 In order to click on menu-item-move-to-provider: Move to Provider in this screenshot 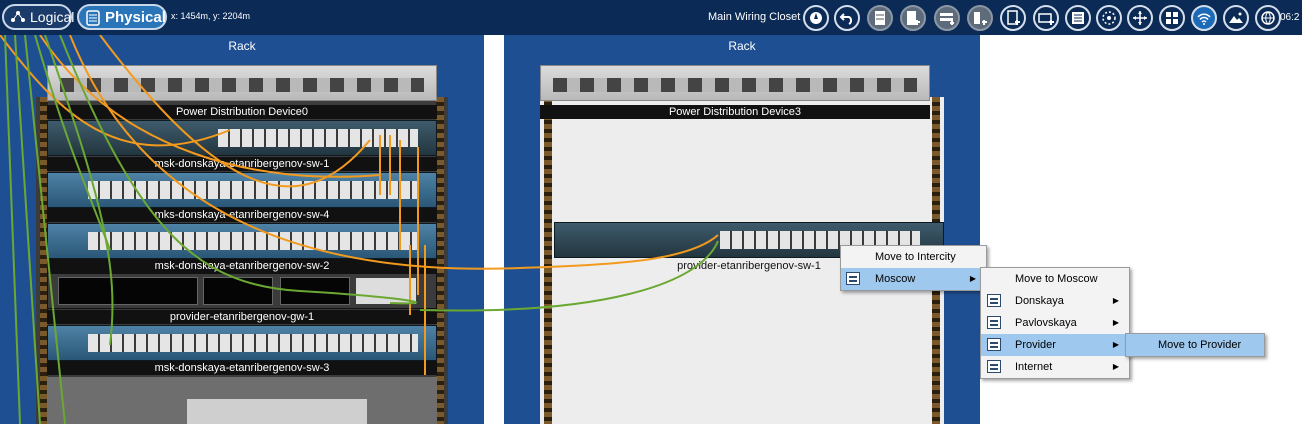, I will do `click(1195, 345)`.